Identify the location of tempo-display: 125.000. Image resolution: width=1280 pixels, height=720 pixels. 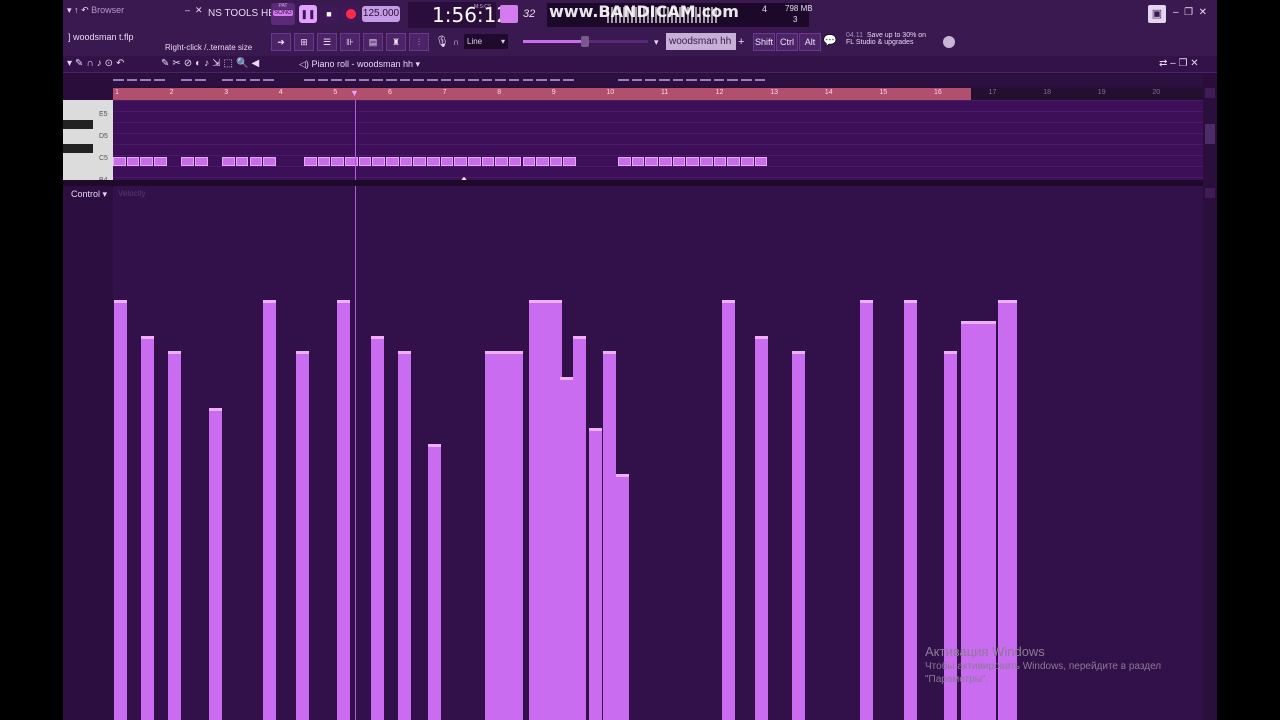
(381, 14).